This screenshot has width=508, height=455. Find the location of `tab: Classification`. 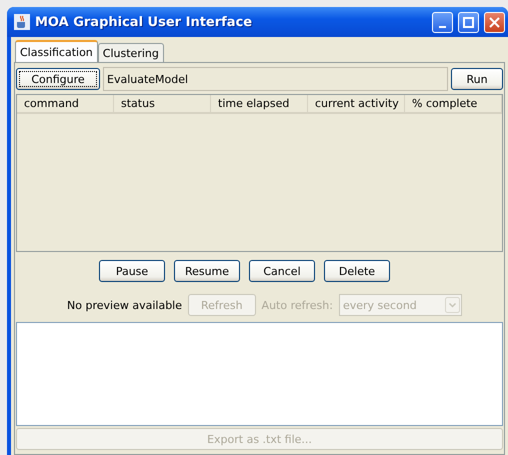

tab: Classification is located at coordinates (56, 51).